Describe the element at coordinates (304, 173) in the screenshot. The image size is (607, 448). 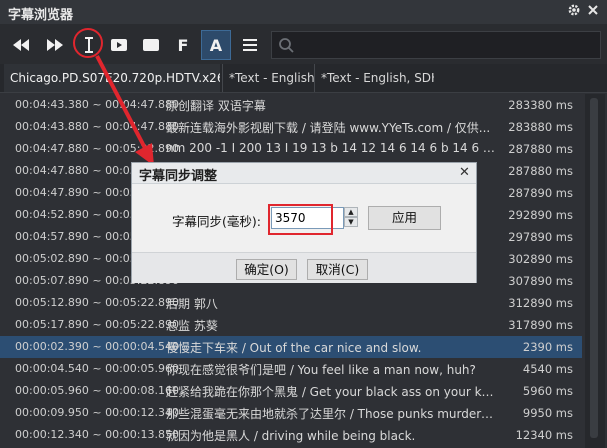
I see `dialog-title-bar: 字幕同步调整 ✕` at that location.